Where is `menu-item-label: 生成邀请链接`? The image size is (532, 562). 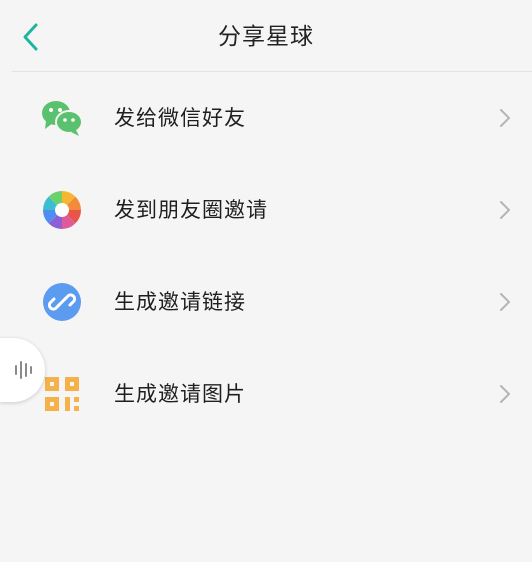
menu-item-label: 生成邀请链接 is located at coordinates (180, 302).